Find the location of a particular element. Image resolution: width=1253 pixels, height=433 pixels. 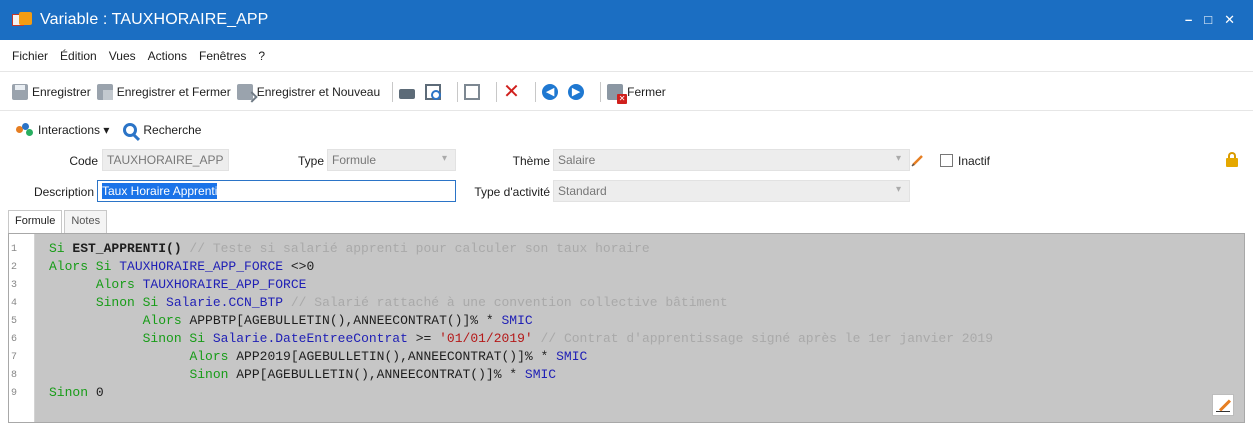

line-number: 2 is located at coordinates (14, 267).